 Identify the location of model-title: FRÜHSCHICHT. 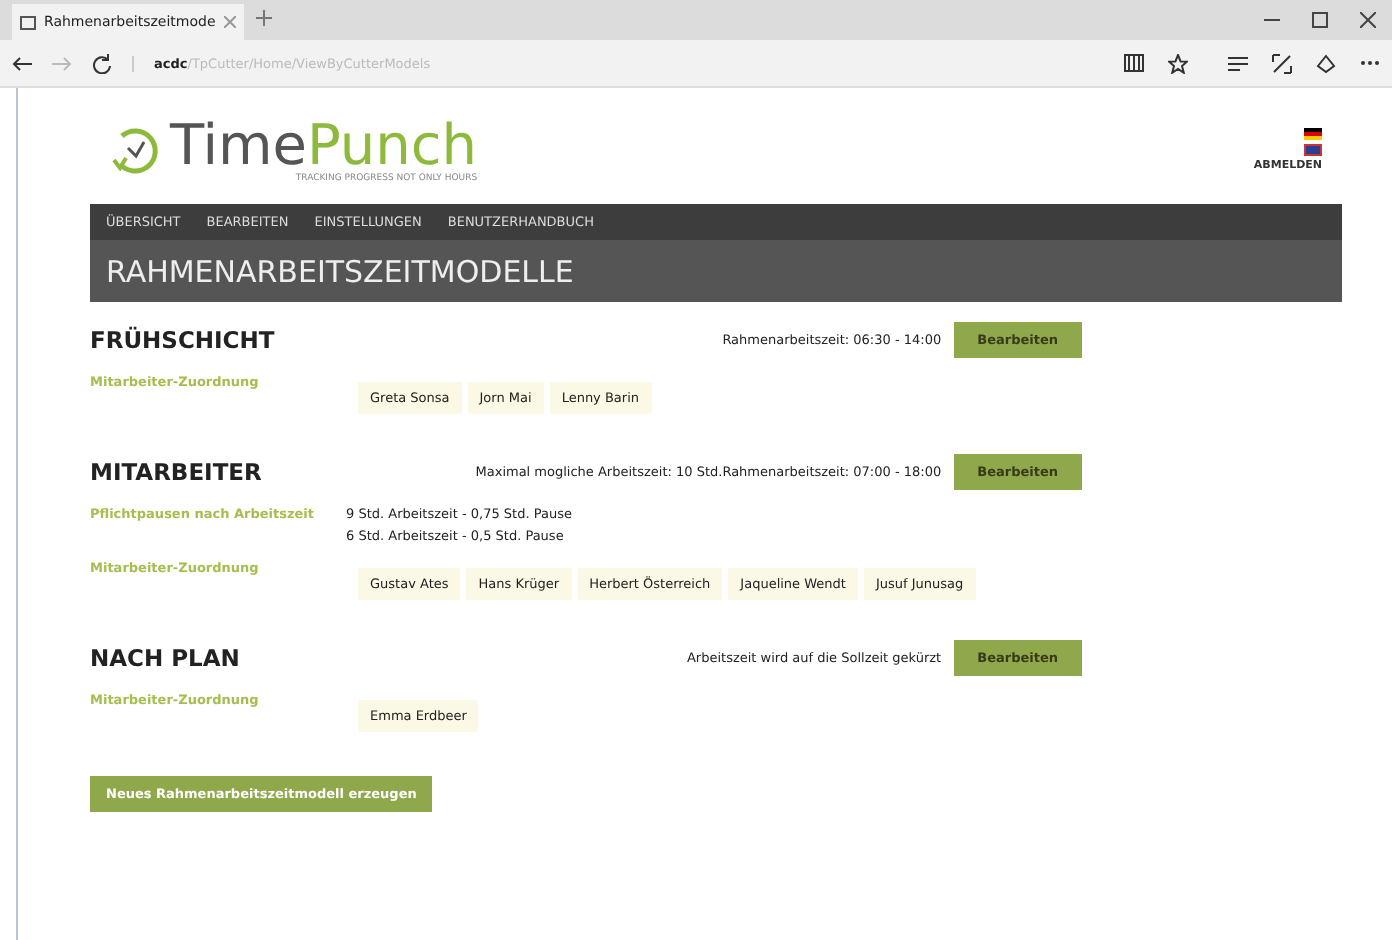
(183, 340).